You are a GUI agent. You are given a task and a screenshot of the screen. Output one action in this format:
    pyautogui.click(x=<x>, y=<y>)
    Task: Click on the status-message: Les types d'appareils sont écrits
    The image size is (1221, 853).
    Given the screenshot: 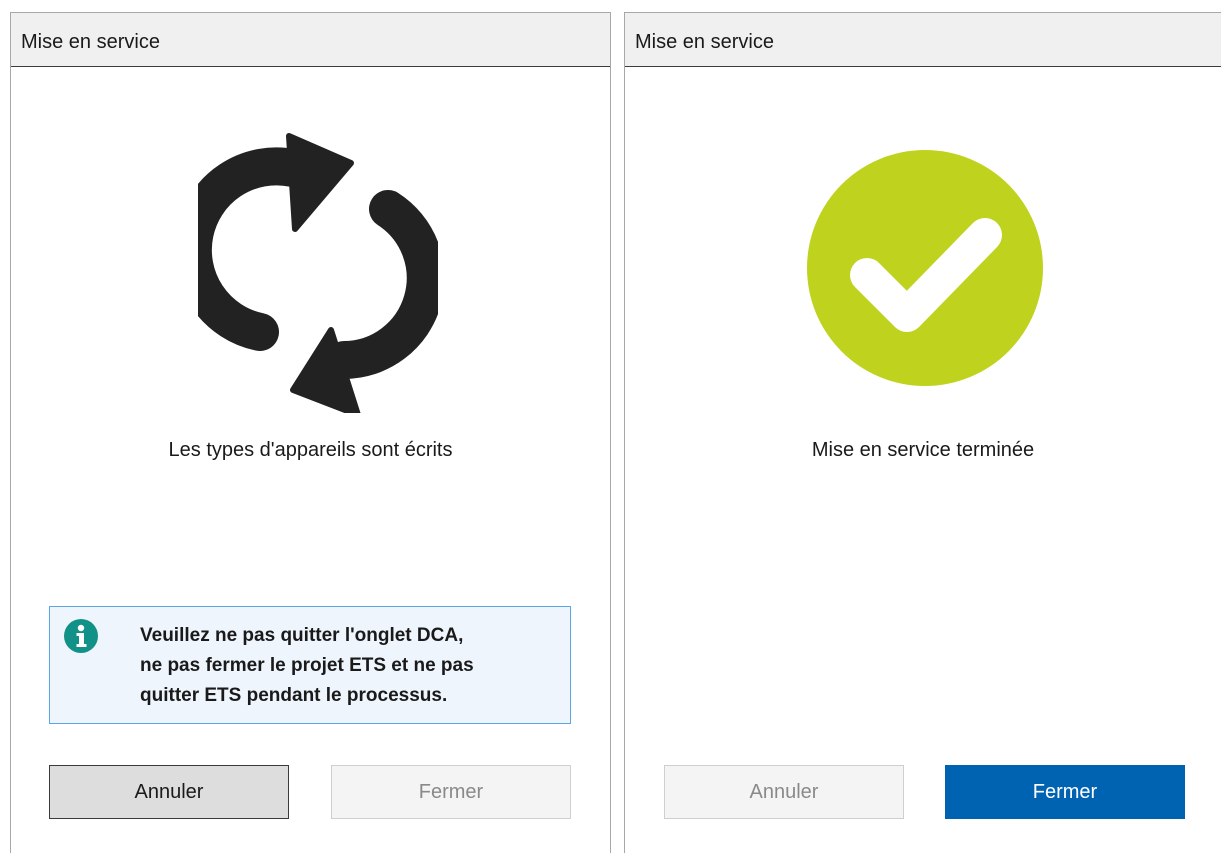 What is the action you would take?
    pyautogui.click(x=310, y=450)
    